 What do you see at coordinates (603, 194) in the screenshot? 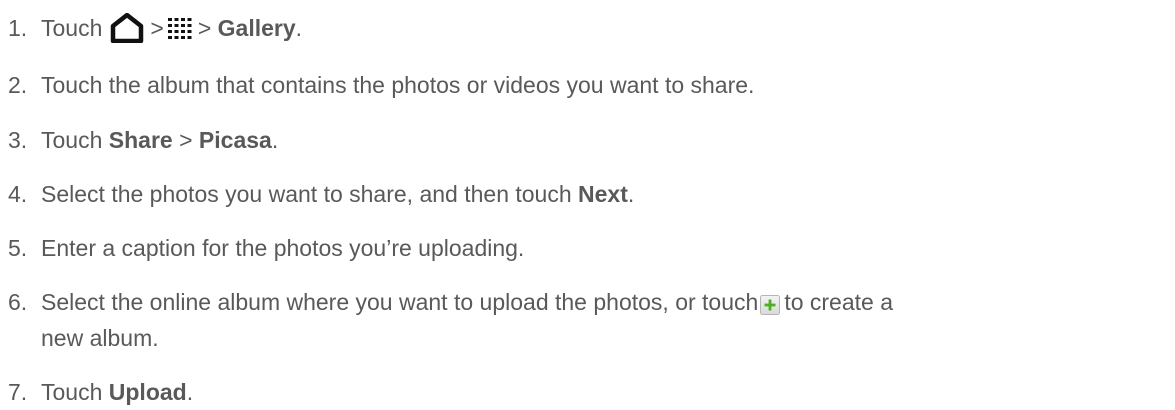
I see `next-label: Next` at bounding box center [603, 194].